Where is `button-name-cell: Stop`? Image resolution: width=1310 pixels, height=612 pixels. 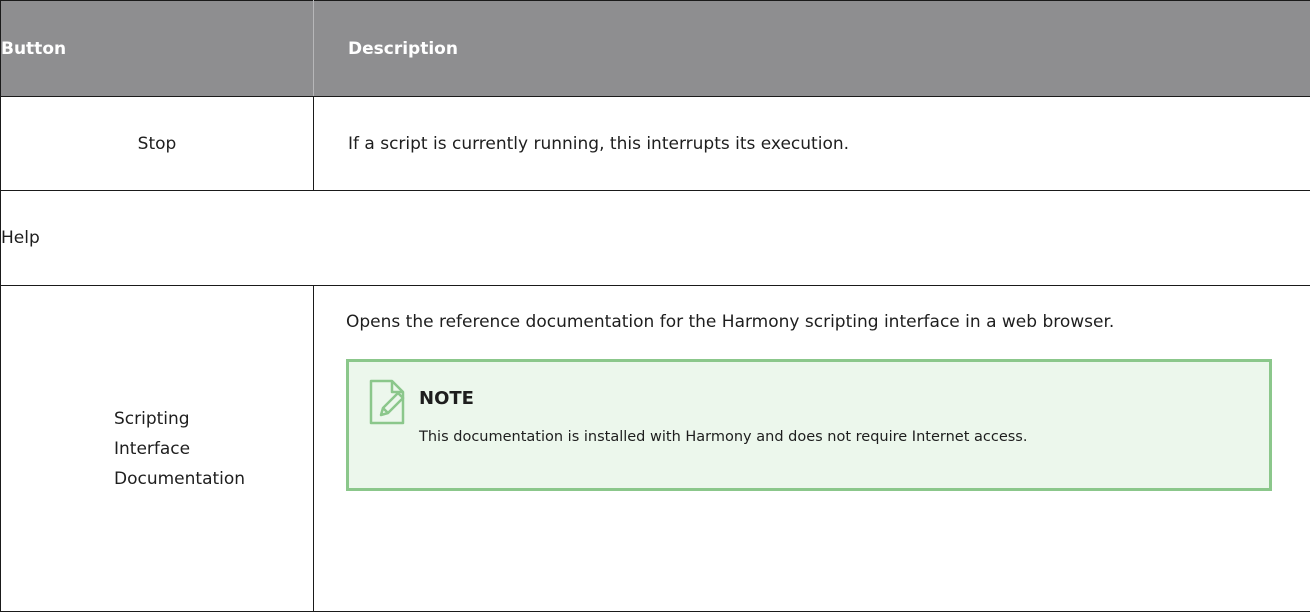
button-name-cell: Stop is located at coordinates (157, 143).